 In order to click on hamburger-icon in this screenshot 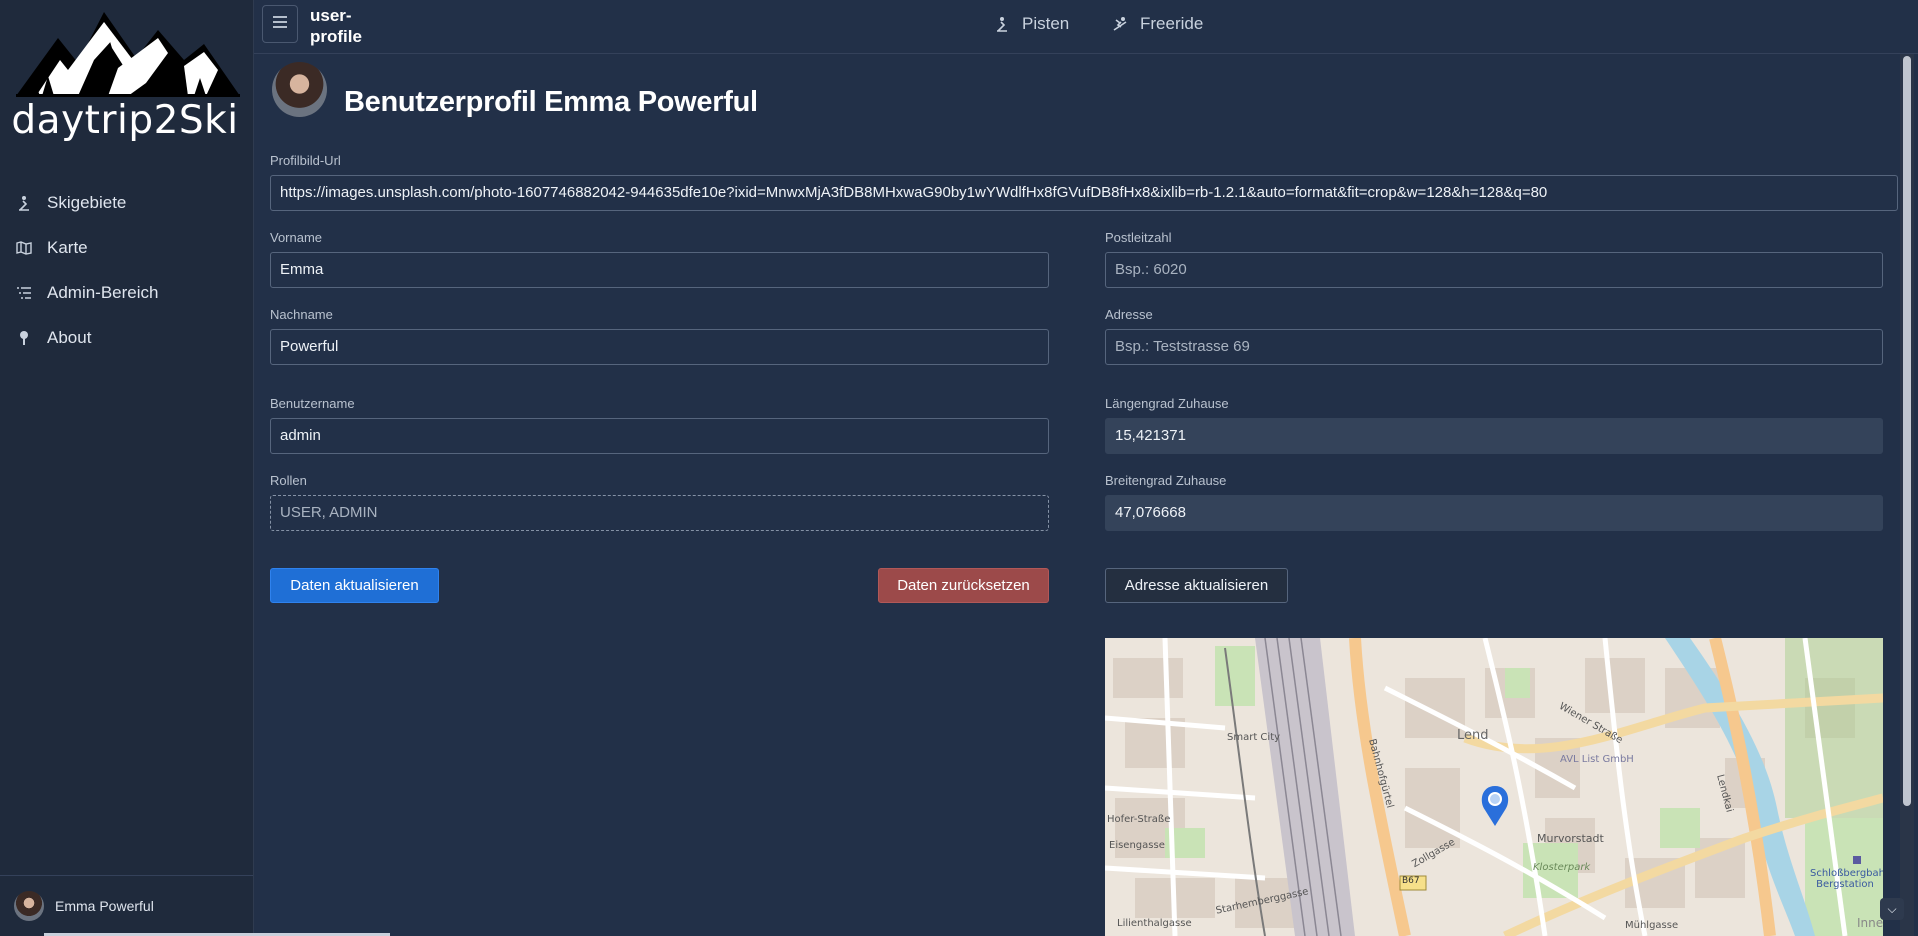, I will do `click(280, 24)`.